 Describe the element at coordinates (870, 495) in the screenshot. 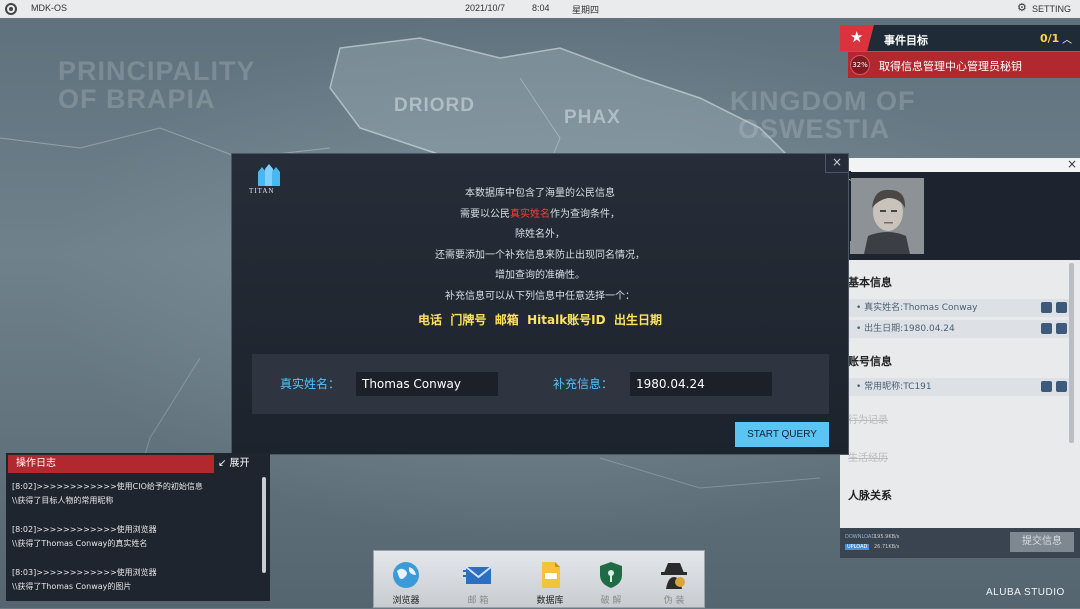

I see `section-relationships: 人脉关系` at that location.